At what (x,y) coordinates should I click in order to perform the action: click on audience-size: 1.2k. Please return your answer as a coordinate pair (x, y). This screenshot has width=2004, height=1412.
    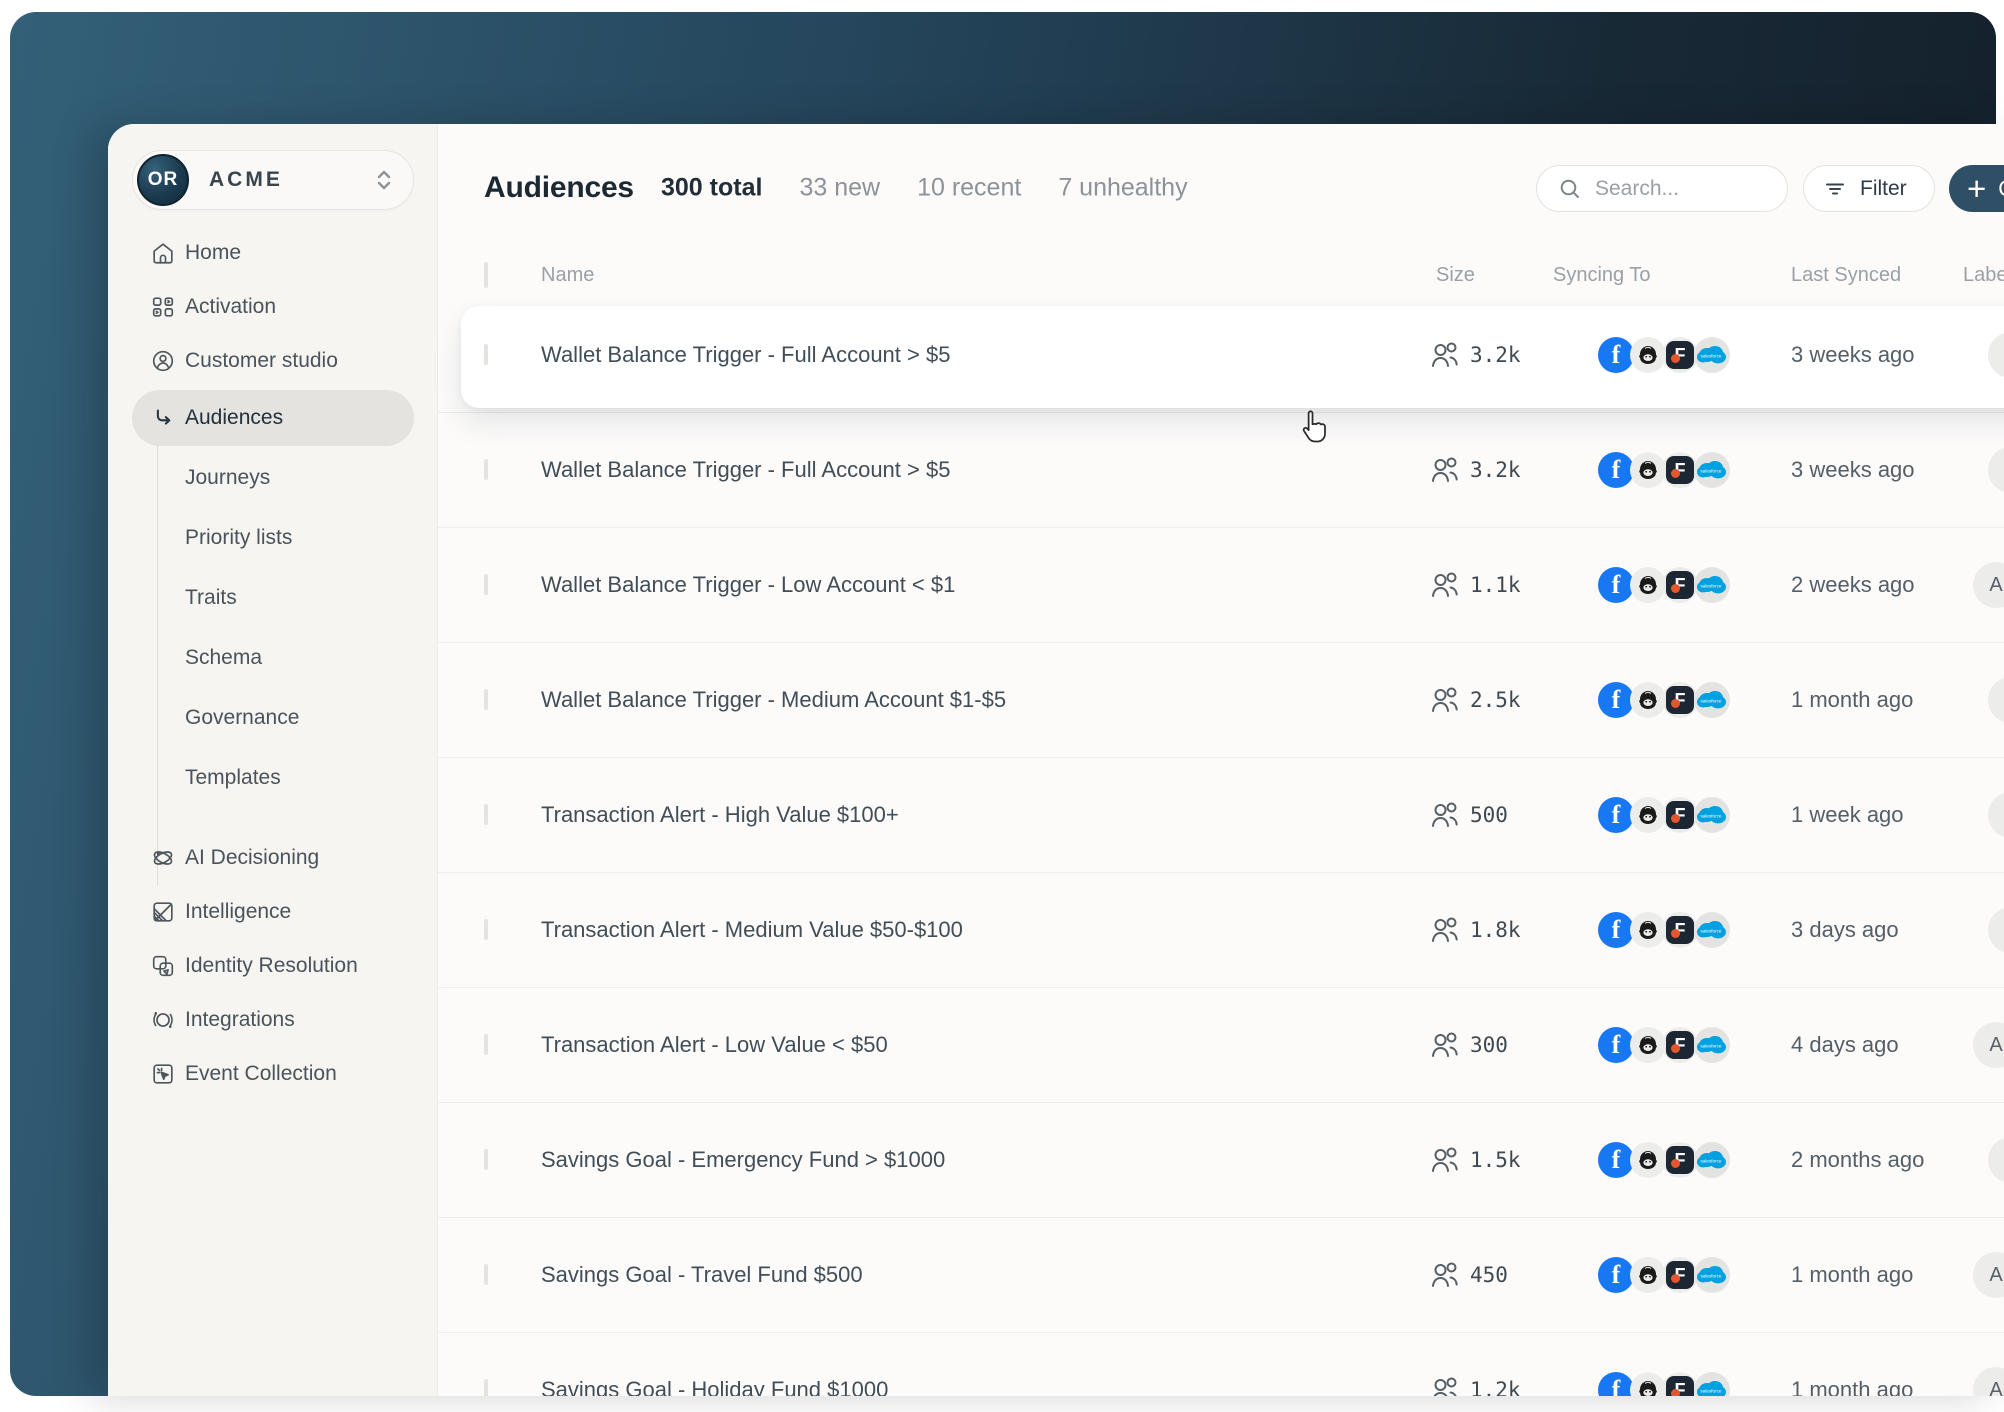
    Looking at the image, I should click on (1495, 1387).